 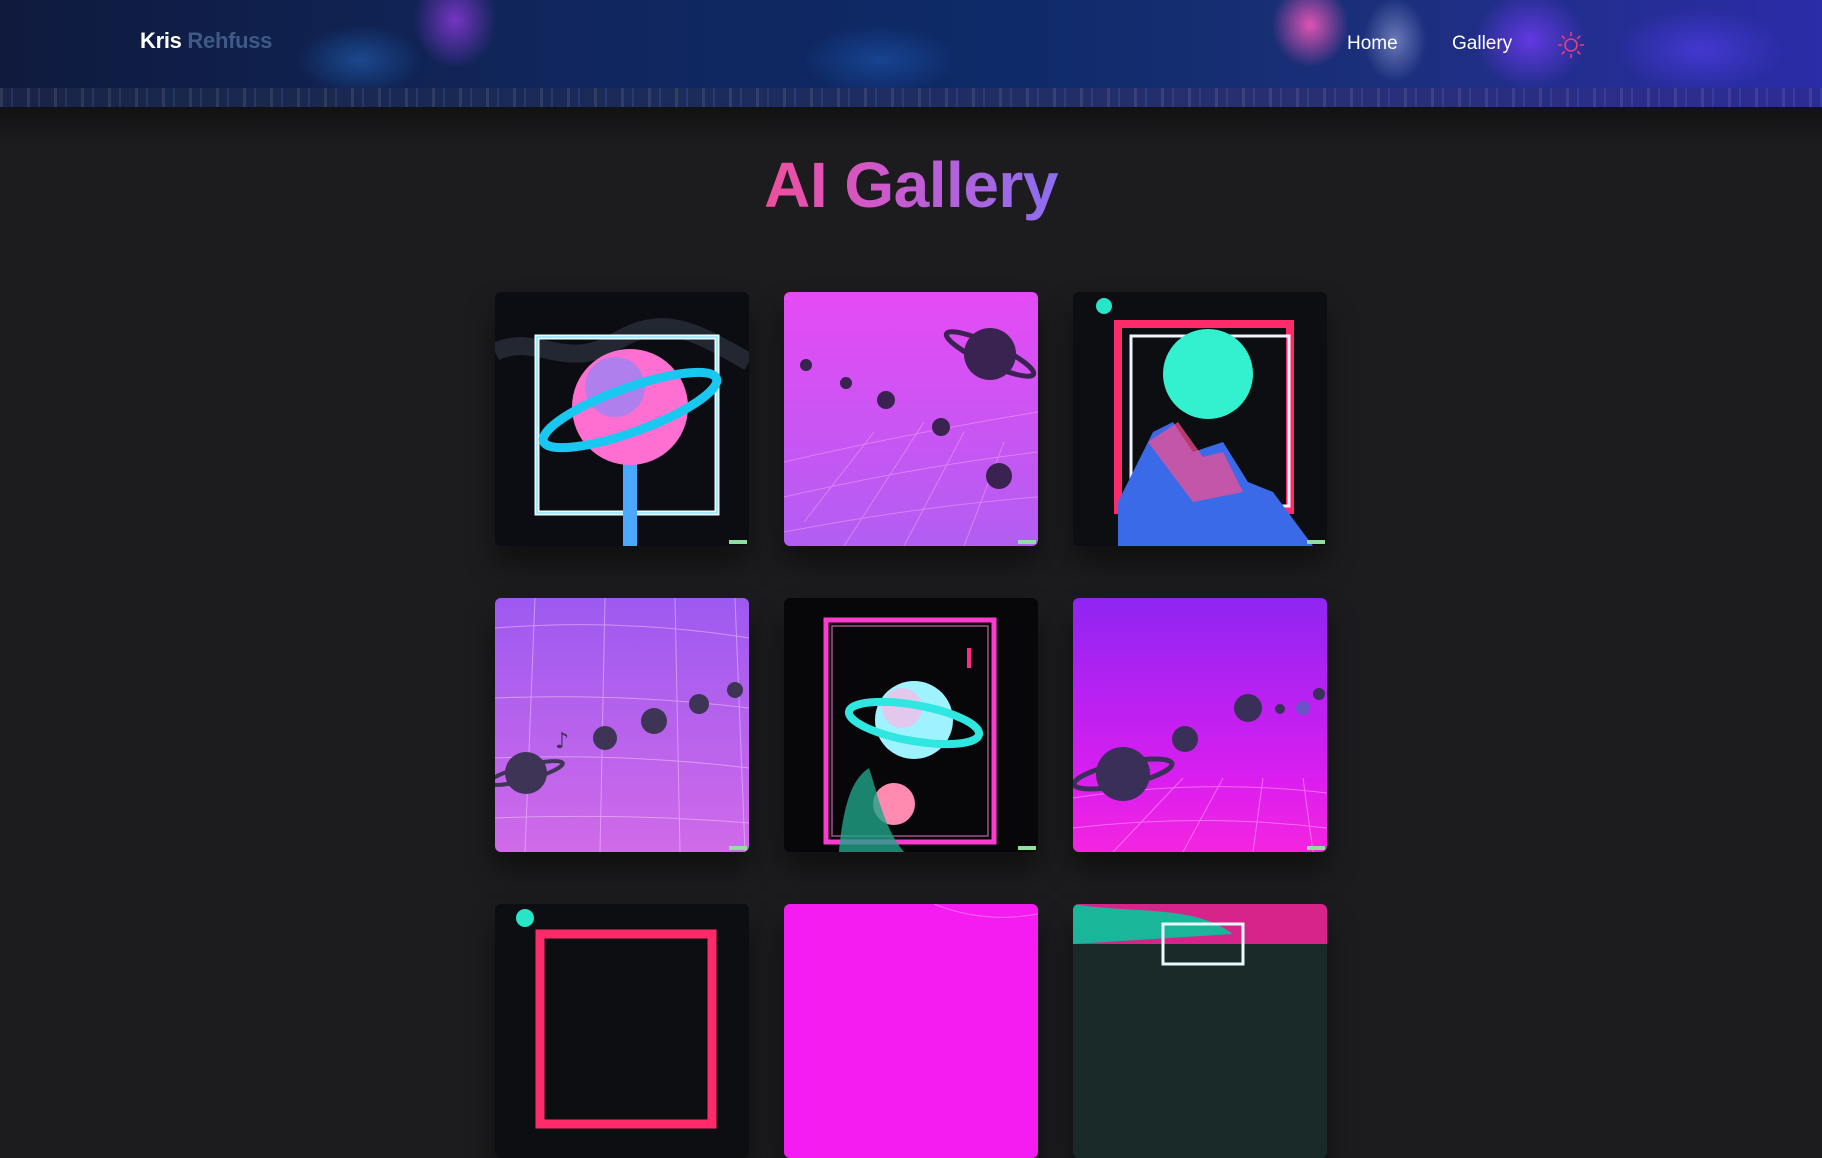 I want to click on header-shadow, so click(x=911, y=127).